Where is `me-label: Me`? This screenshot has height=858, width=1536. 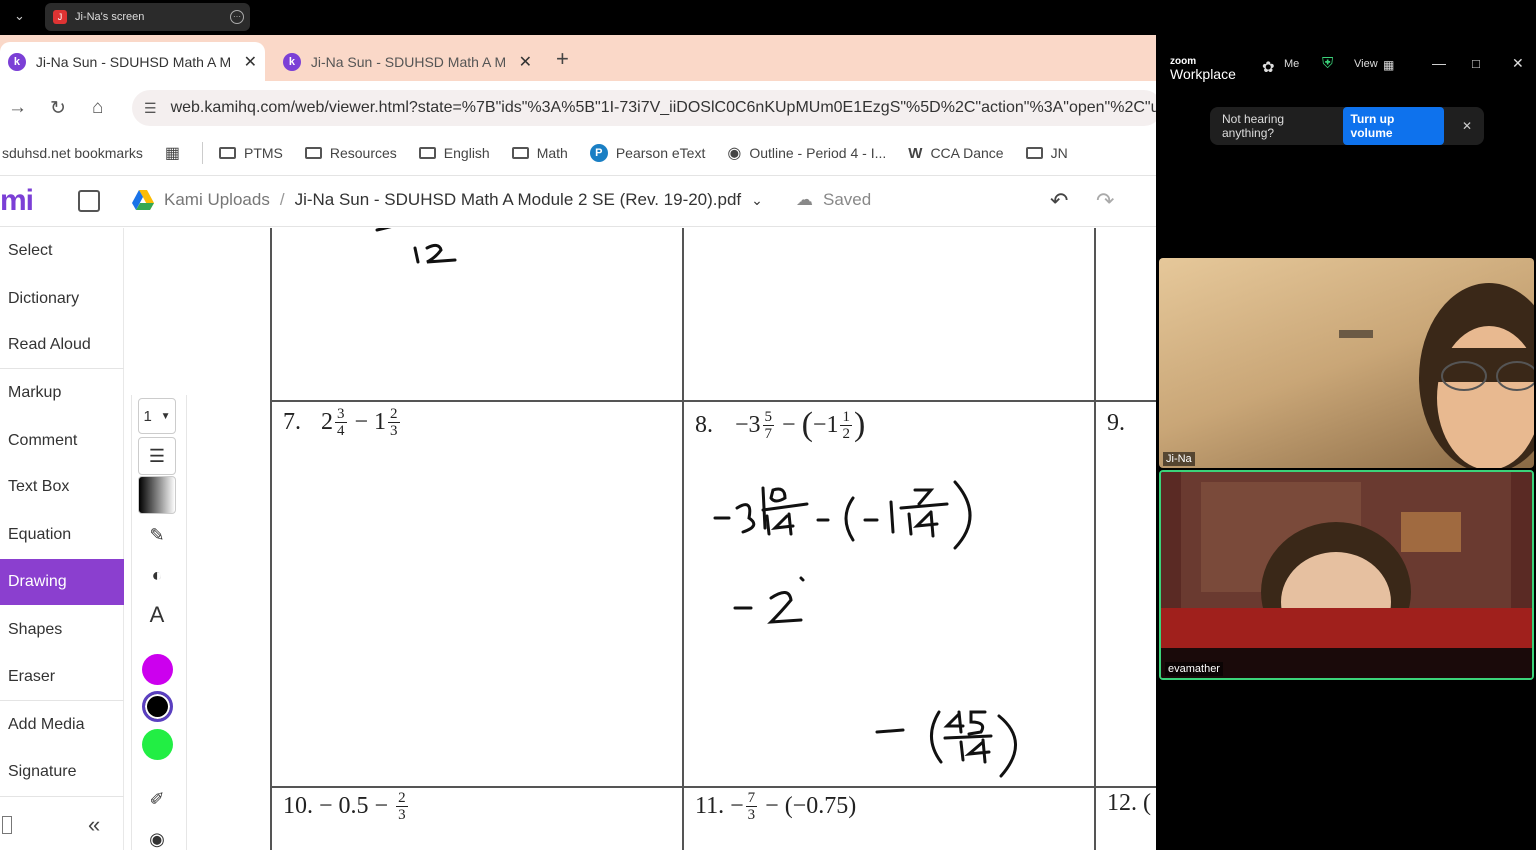 me-label: Me is located at coordinates (1291, 64).